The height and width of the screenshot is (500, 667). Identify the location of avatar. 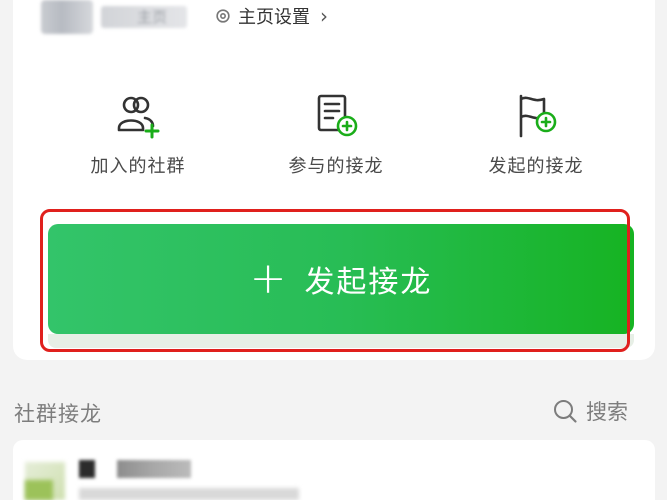
(67, 17).